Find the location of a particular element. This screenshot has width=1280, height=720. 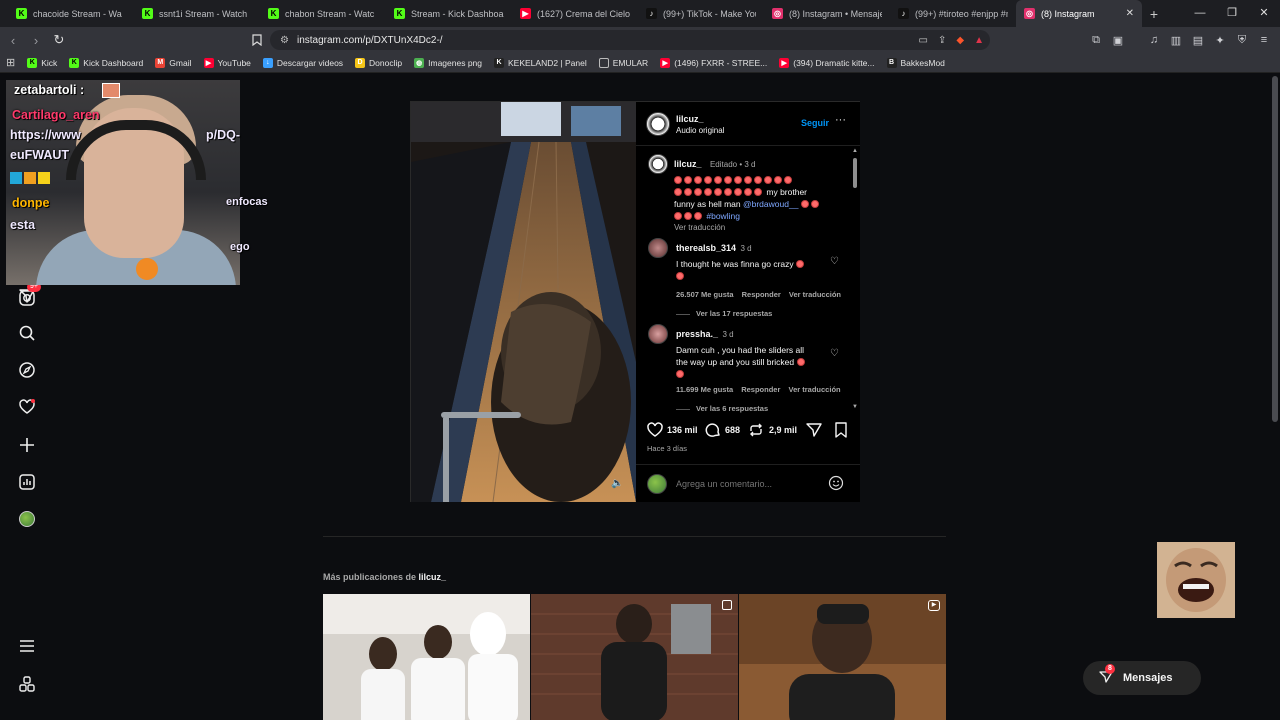

also-from-meta-icon is located at coordinates (27, 684).